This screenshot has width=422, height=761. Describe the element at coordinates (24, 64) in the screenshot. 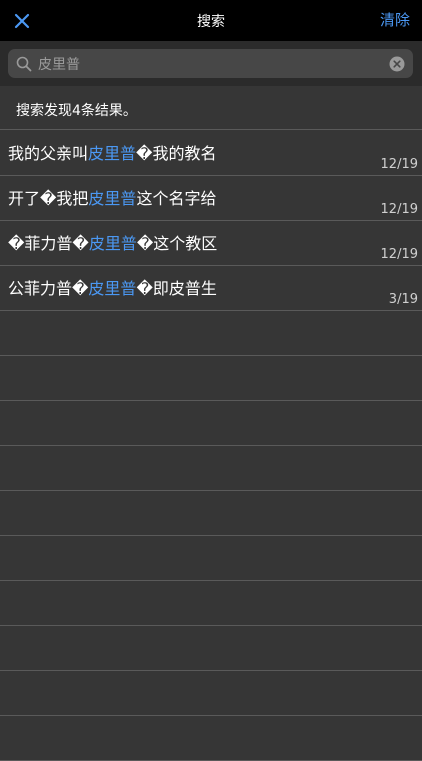

I see `search-icon` at that location.